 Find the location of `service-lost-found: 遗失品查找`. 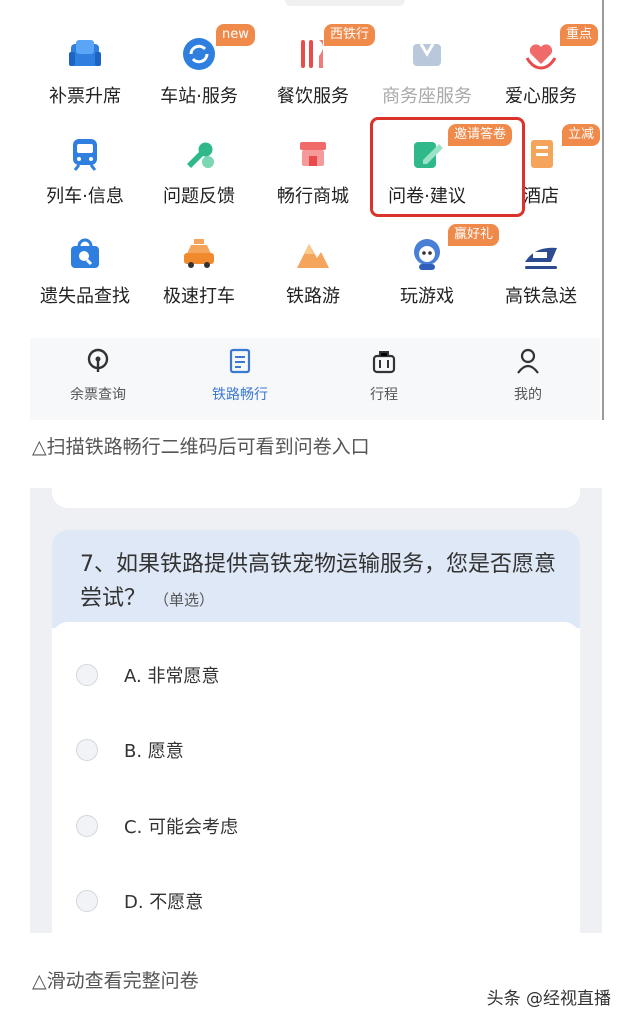

service-lost-found: 遗失品查找 is located at coordinates (85, 264).